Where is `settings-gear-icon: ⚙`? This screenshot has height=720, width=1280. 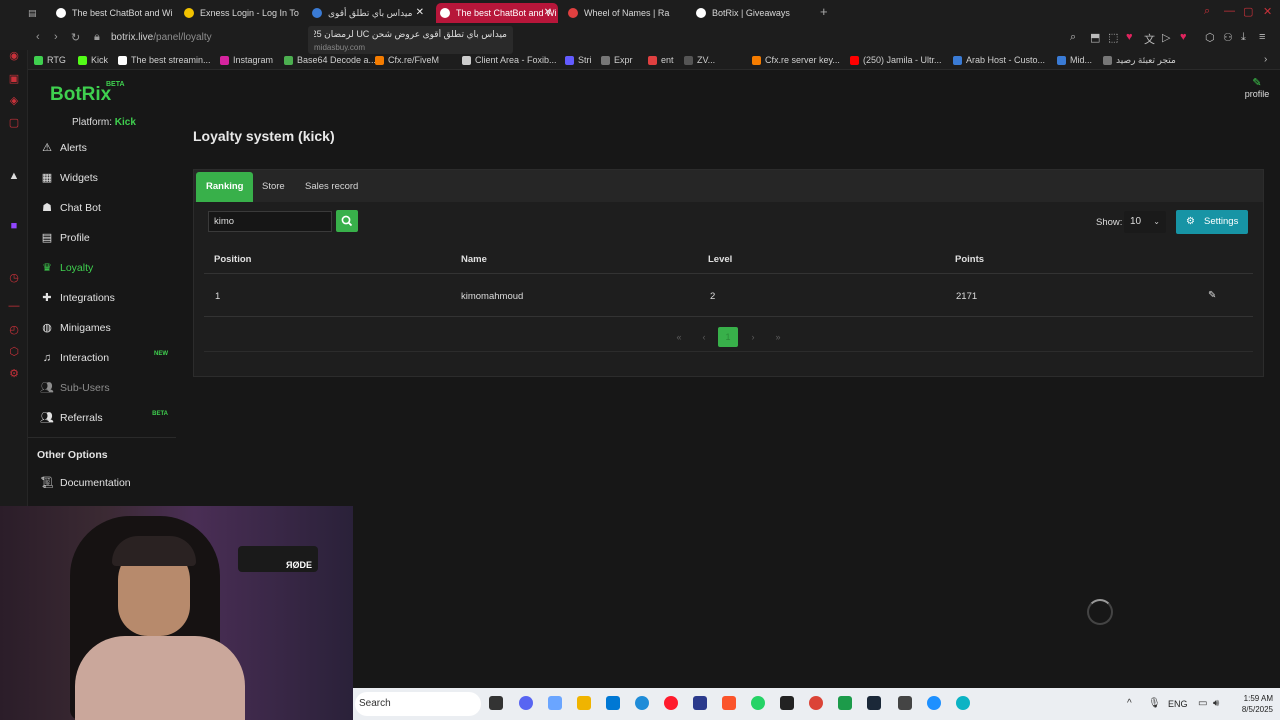 settings-gear-icon: ⚙ is located at coordinates (14, 374).